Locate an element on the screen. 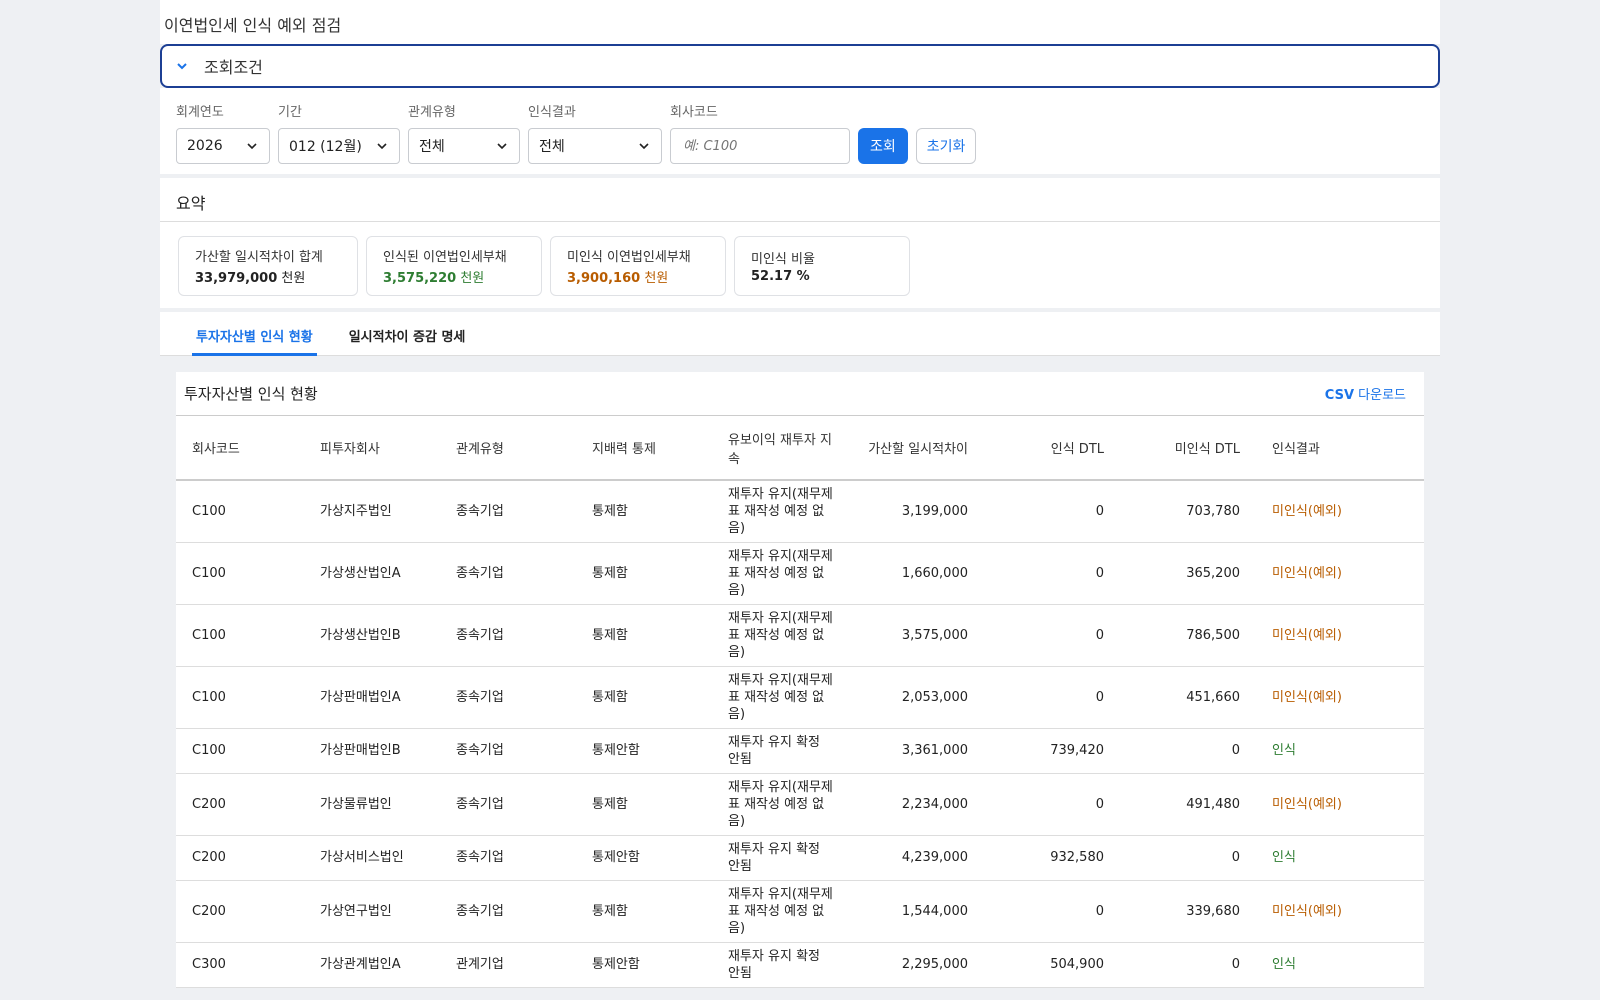 The image size is (1600, 1000). cell-unrecognized-dtl: 0 is located at coordinates (1188, 751).